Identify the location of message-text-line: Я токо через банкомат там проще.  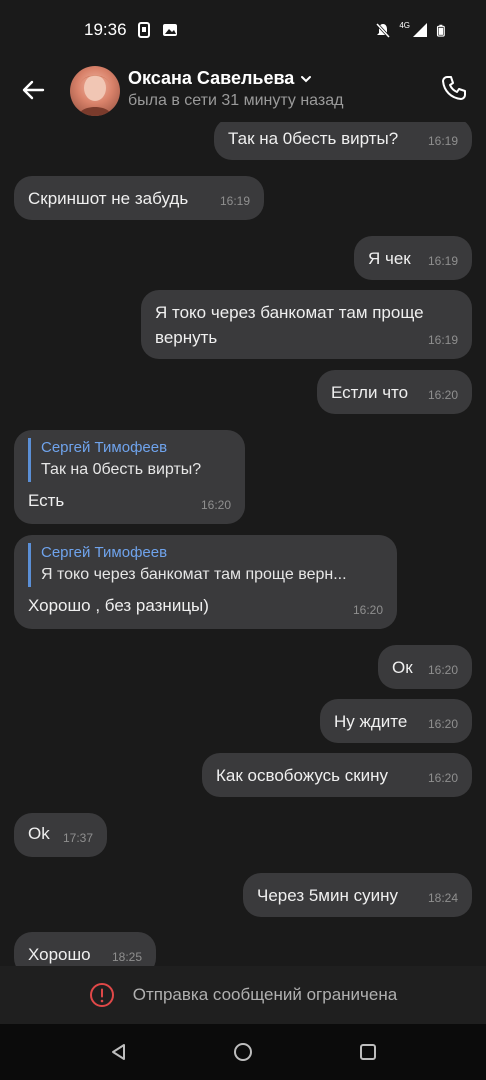
(289, 312).